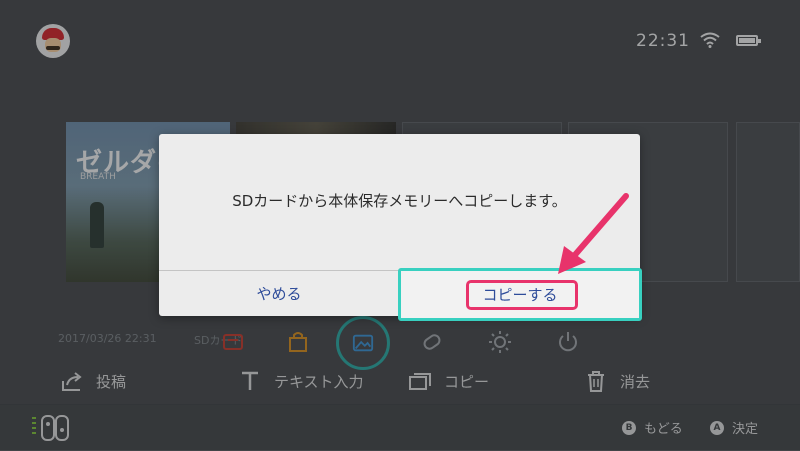 The image size is (800, 451). Describe the element at coordinates (522, 295) in the screenshot. I see `annotation-highlight-box` at that location.